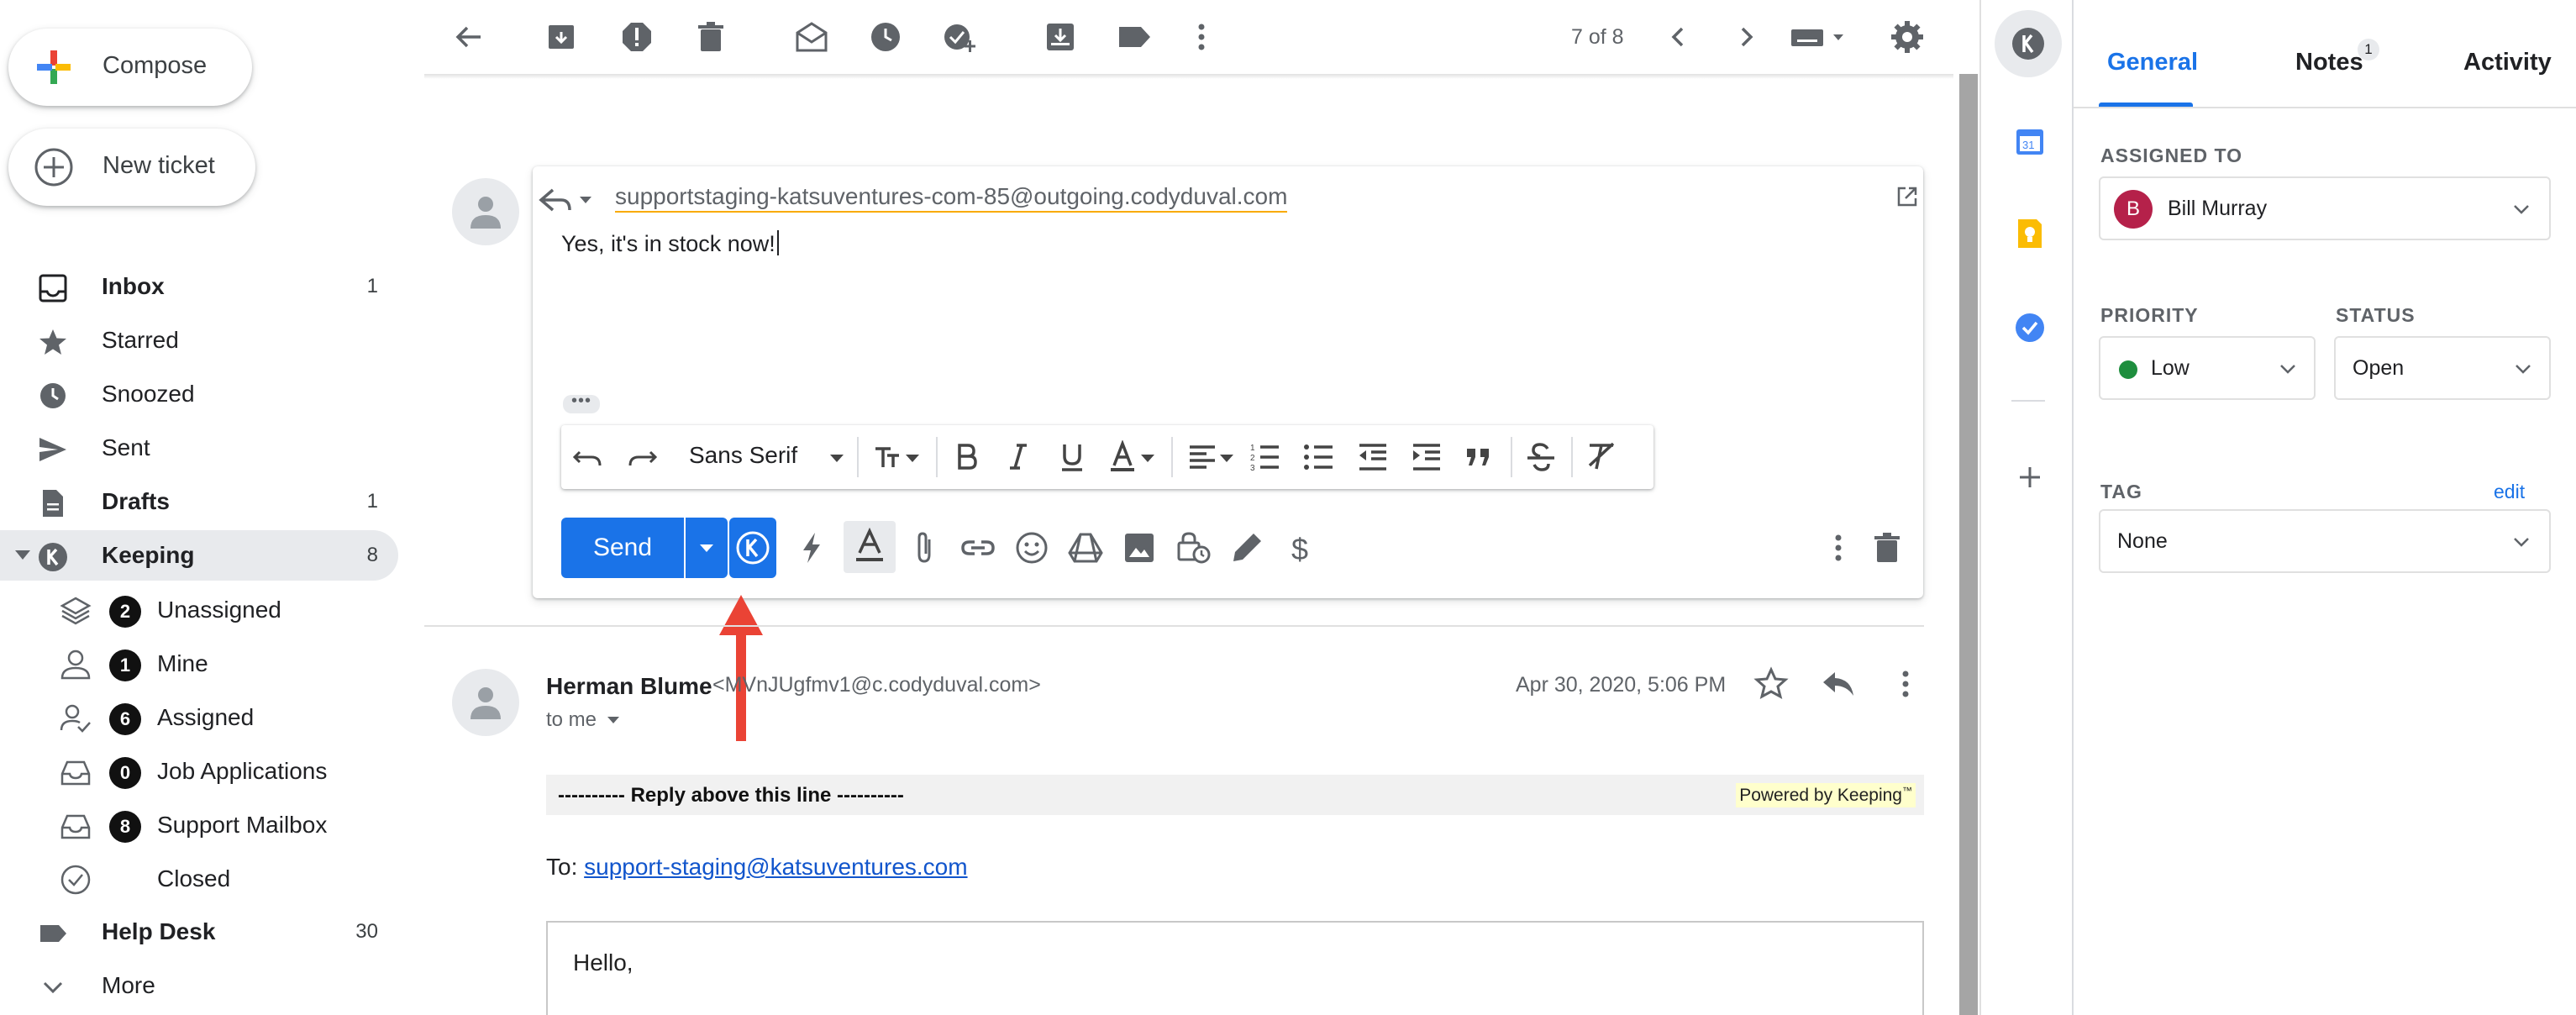 This screenshot has width=2576, height=1015. I want to click on status-label: STATUS, so click(2376, 315).